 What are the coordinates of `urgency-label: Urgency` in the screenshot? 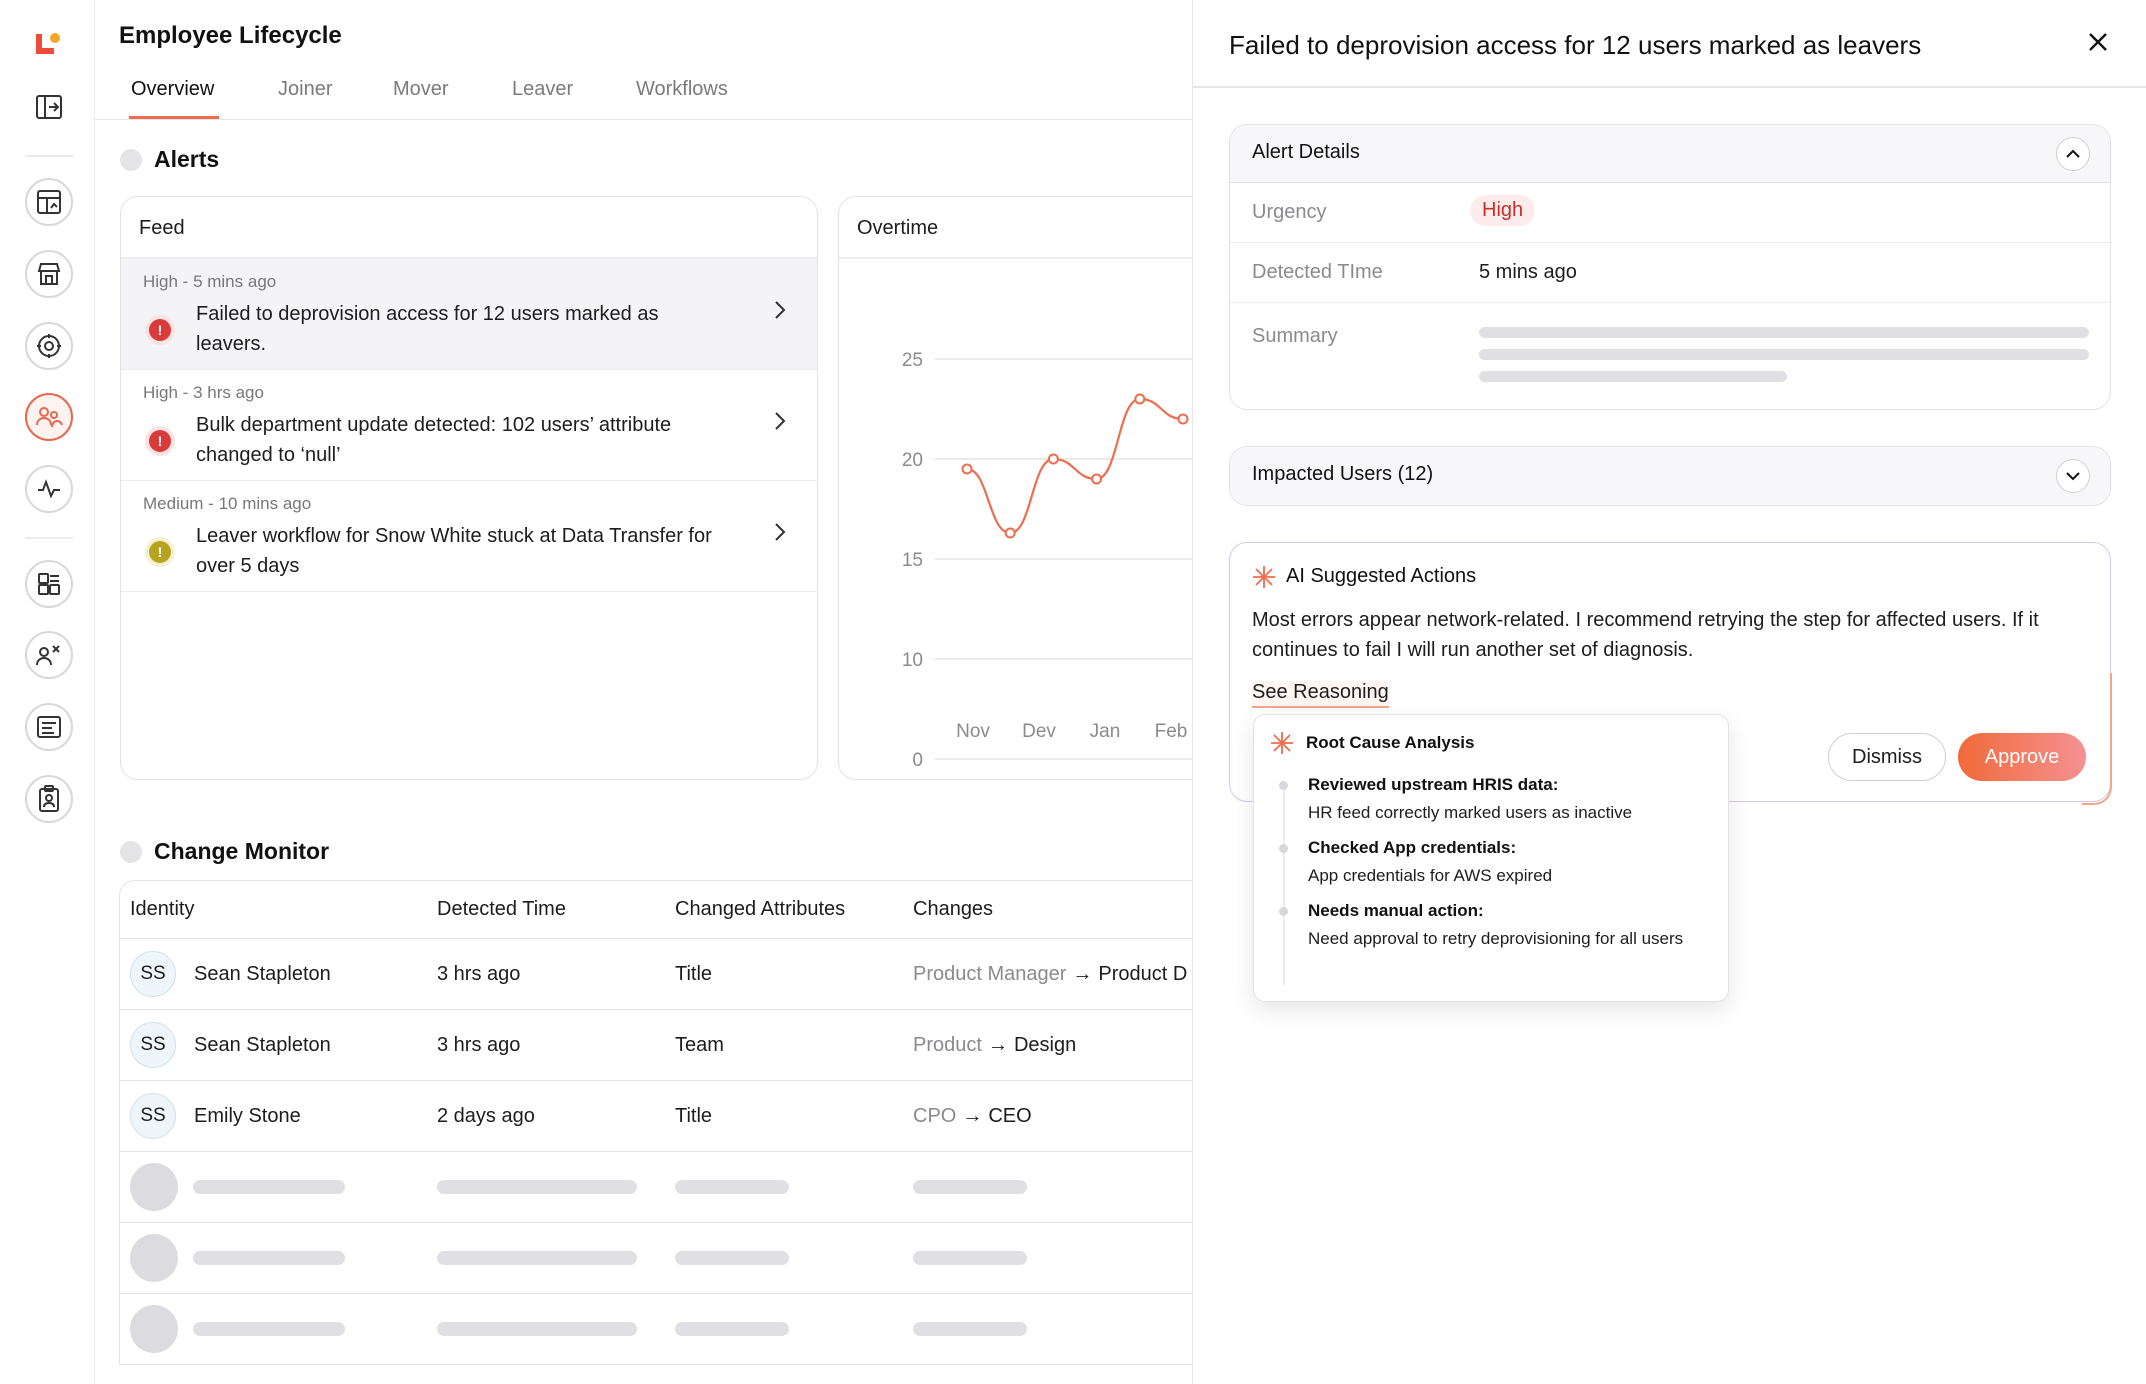 It's located at (1289, 212).